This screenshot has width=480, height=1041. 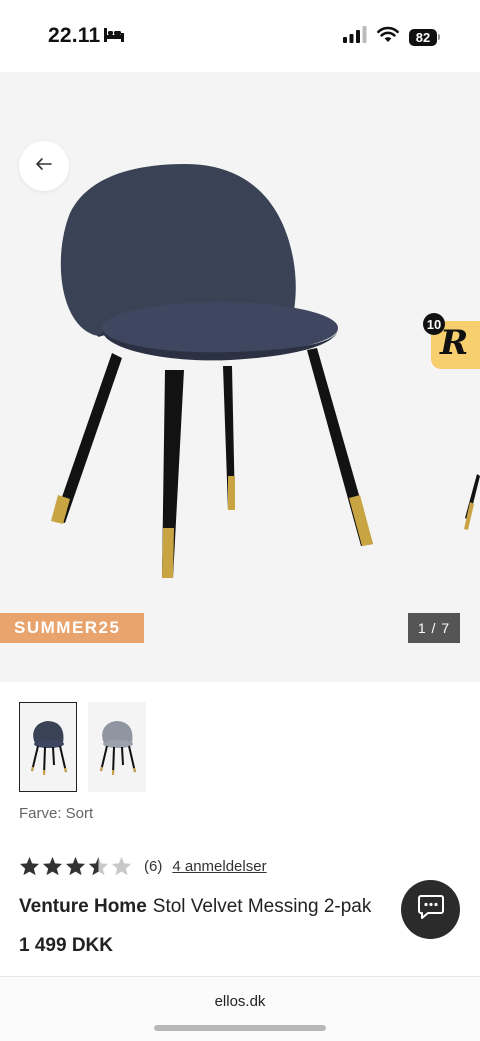 What do you see at coordinates (114, 37) in the screenshot?
I see `bed-icon` at bounding box center [114, 37].